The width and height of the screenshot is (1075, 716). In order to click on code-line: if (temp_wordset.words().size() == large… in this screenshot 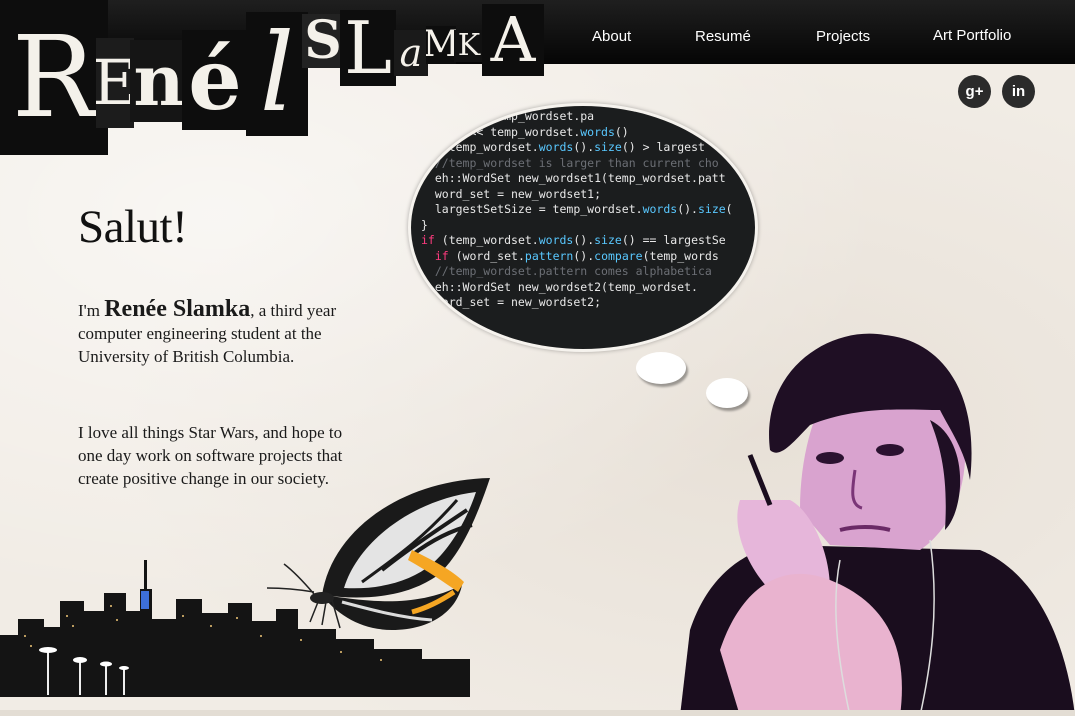, I will do `click(573, 240)`.